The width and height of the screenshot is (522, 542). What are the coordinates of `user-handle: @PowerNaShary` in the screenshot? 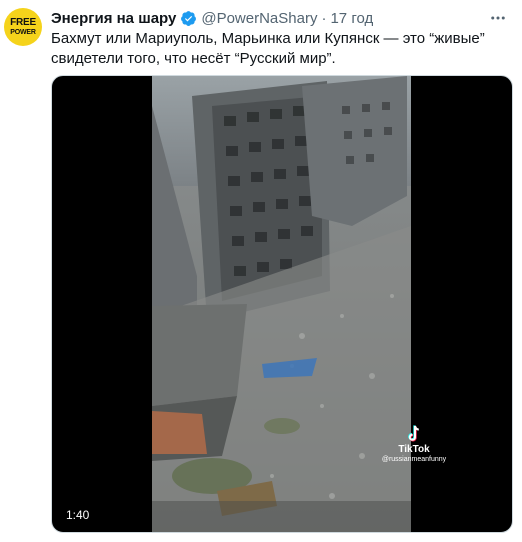 It's located at (259, 18).